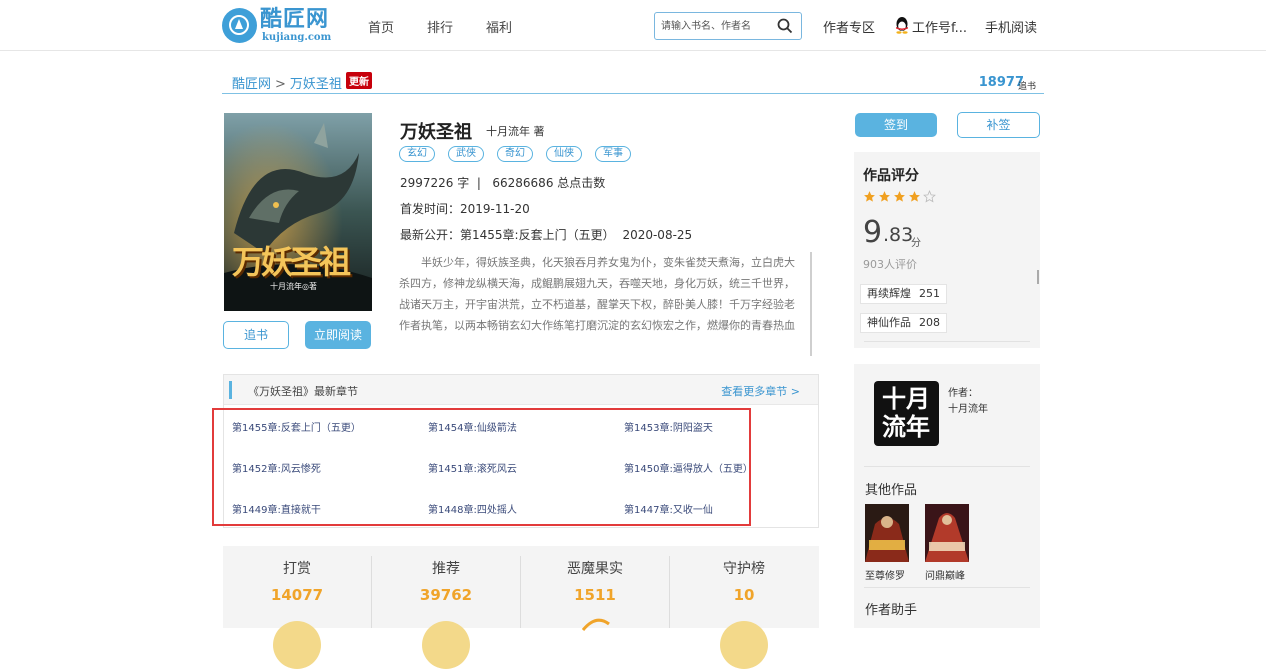 Image resolution: width=1266 pixels, height=669 pixels. What do you see at coordinates (239, 25) in the screenshot?
I see `logo-icon` at bounding box center [239, 25].